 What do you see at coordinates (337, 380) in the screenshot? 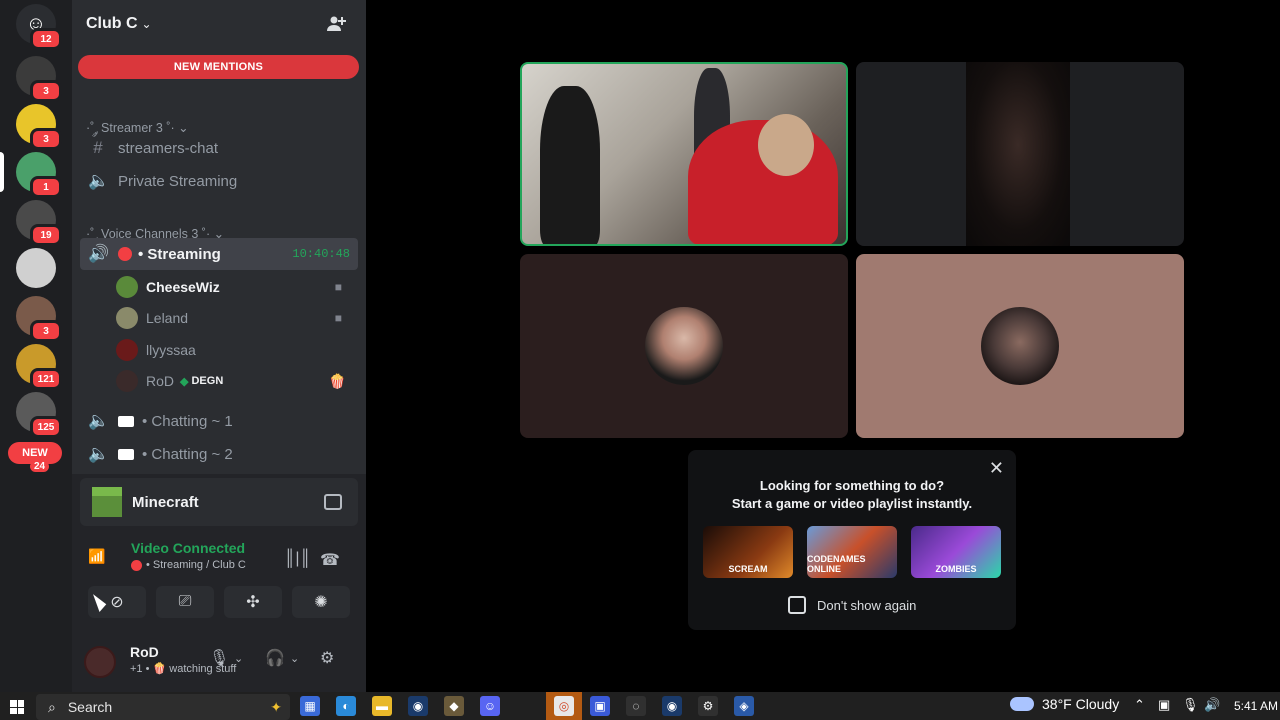
I see `popcorn-icon: 🍿` at bounding box center [337, 380].